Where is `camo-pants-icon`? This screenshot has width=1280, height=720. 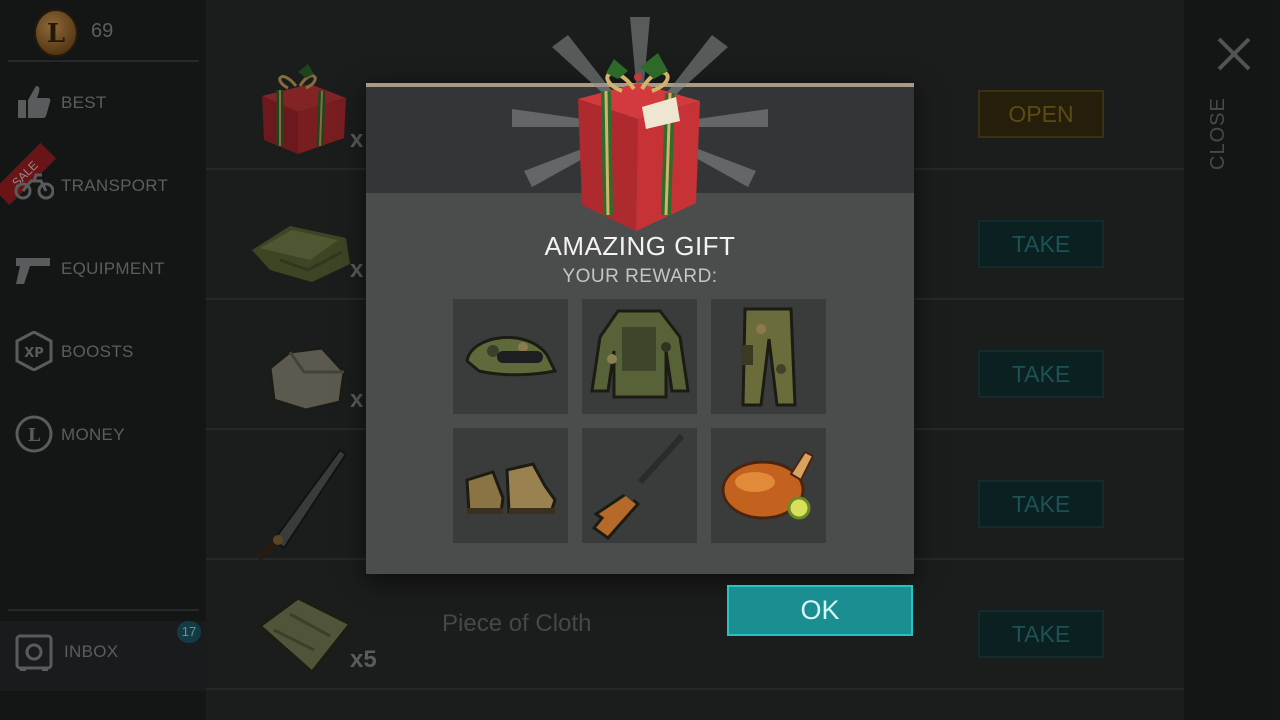 camo-pants-icon is located at coordinates (769, 357).